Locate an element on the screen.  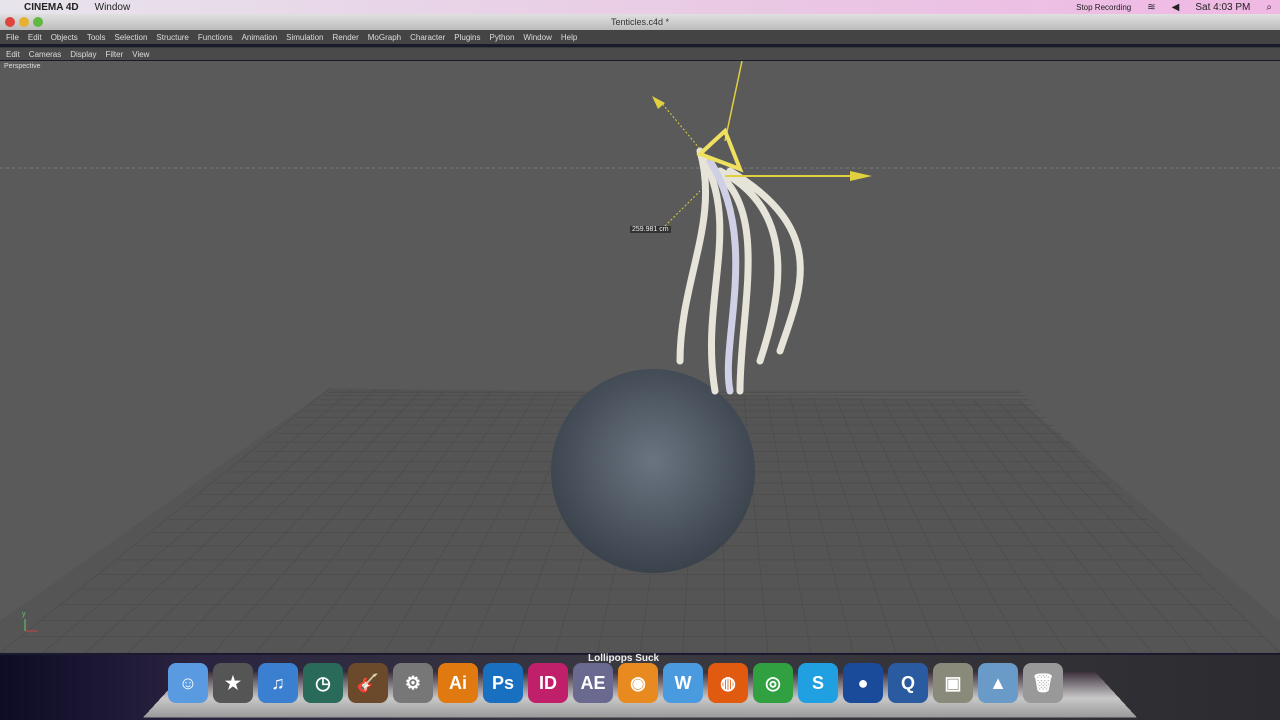
minimize-button is located at coordinates (24, 22).